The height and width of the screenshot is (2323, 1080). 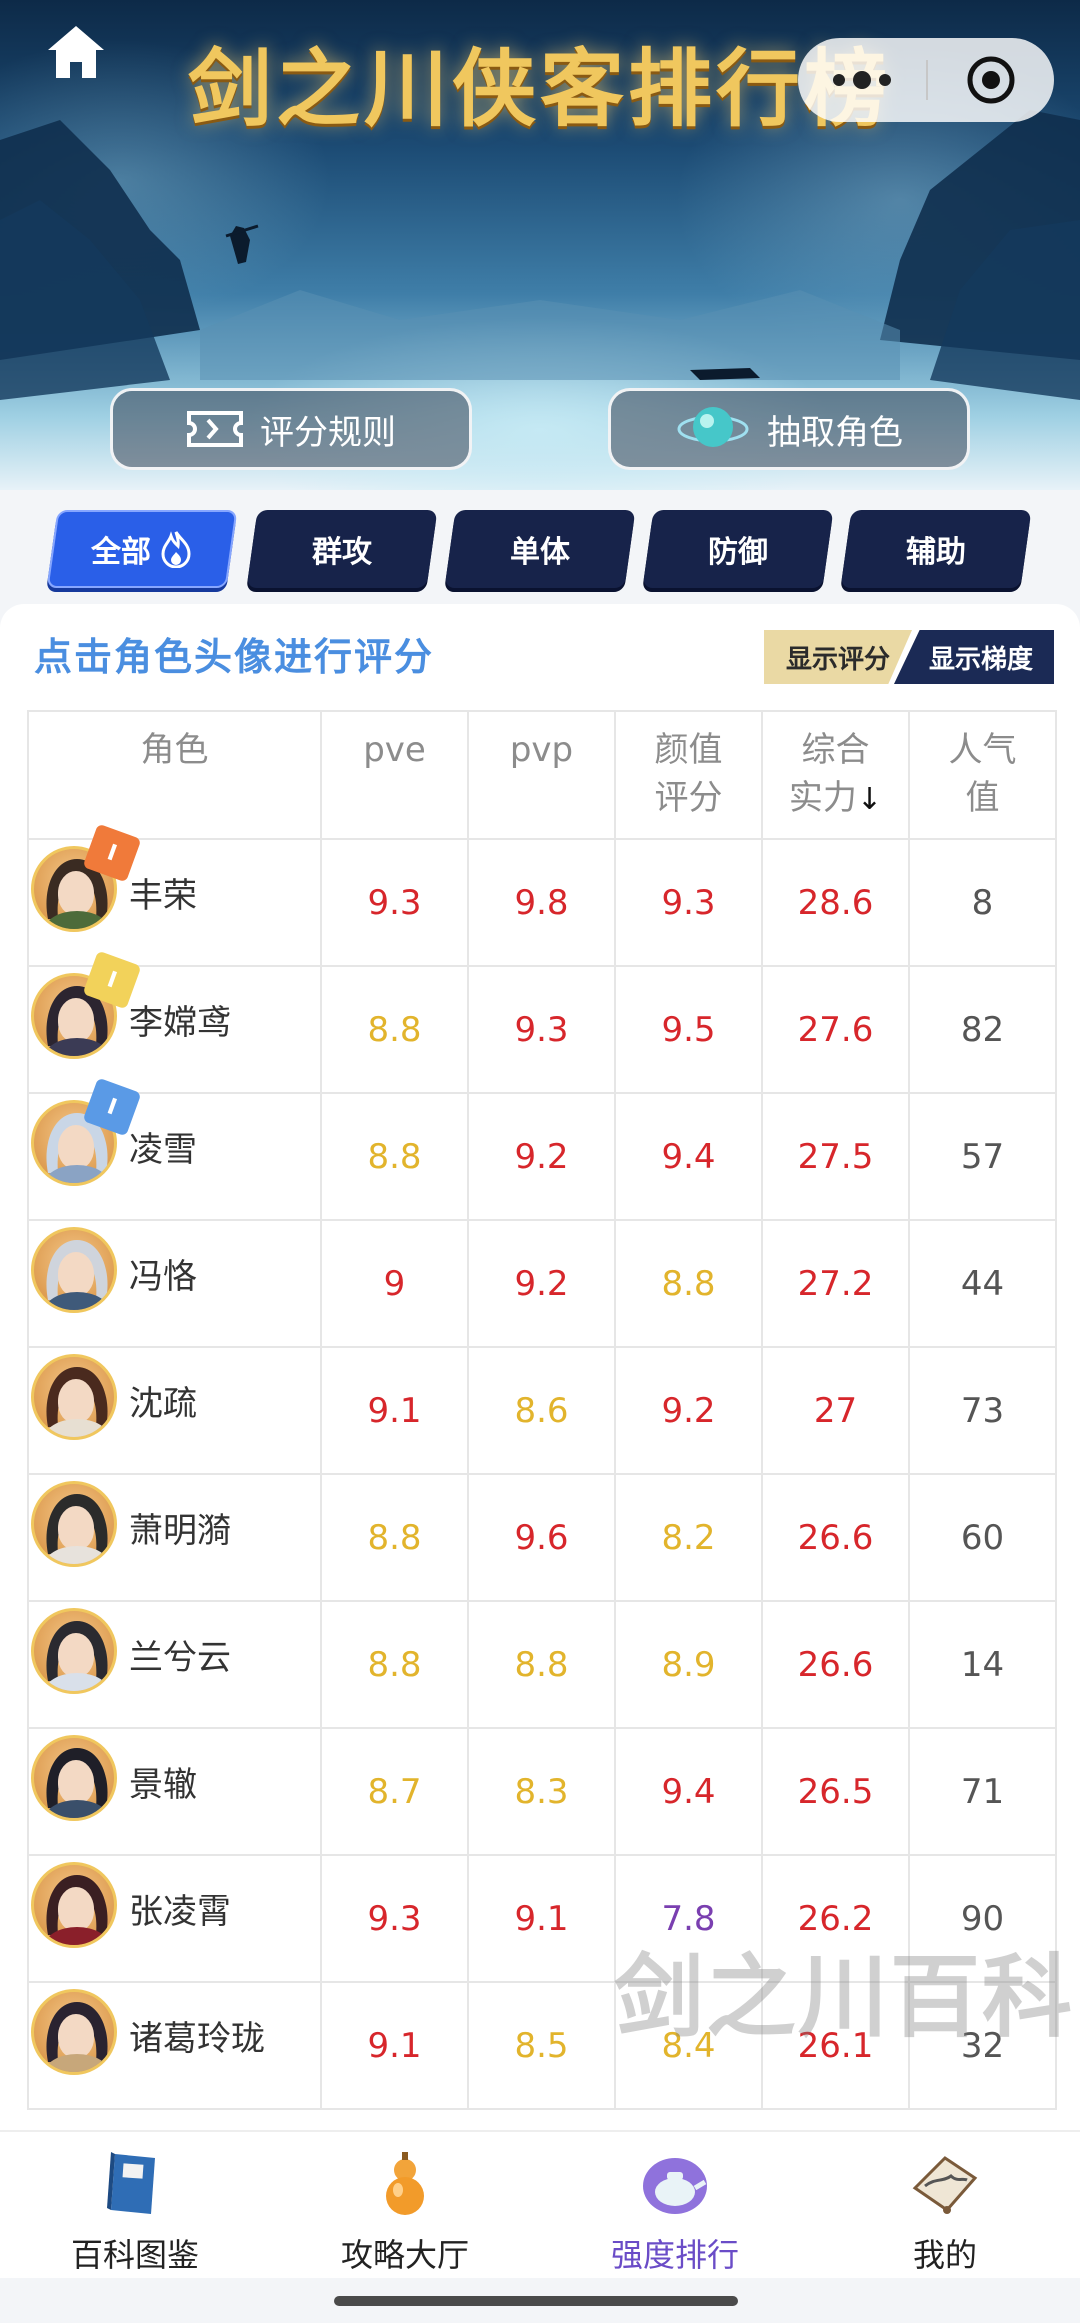 I want to click on nav-guides: 攻略大厅, so click(x=405, y=2206).